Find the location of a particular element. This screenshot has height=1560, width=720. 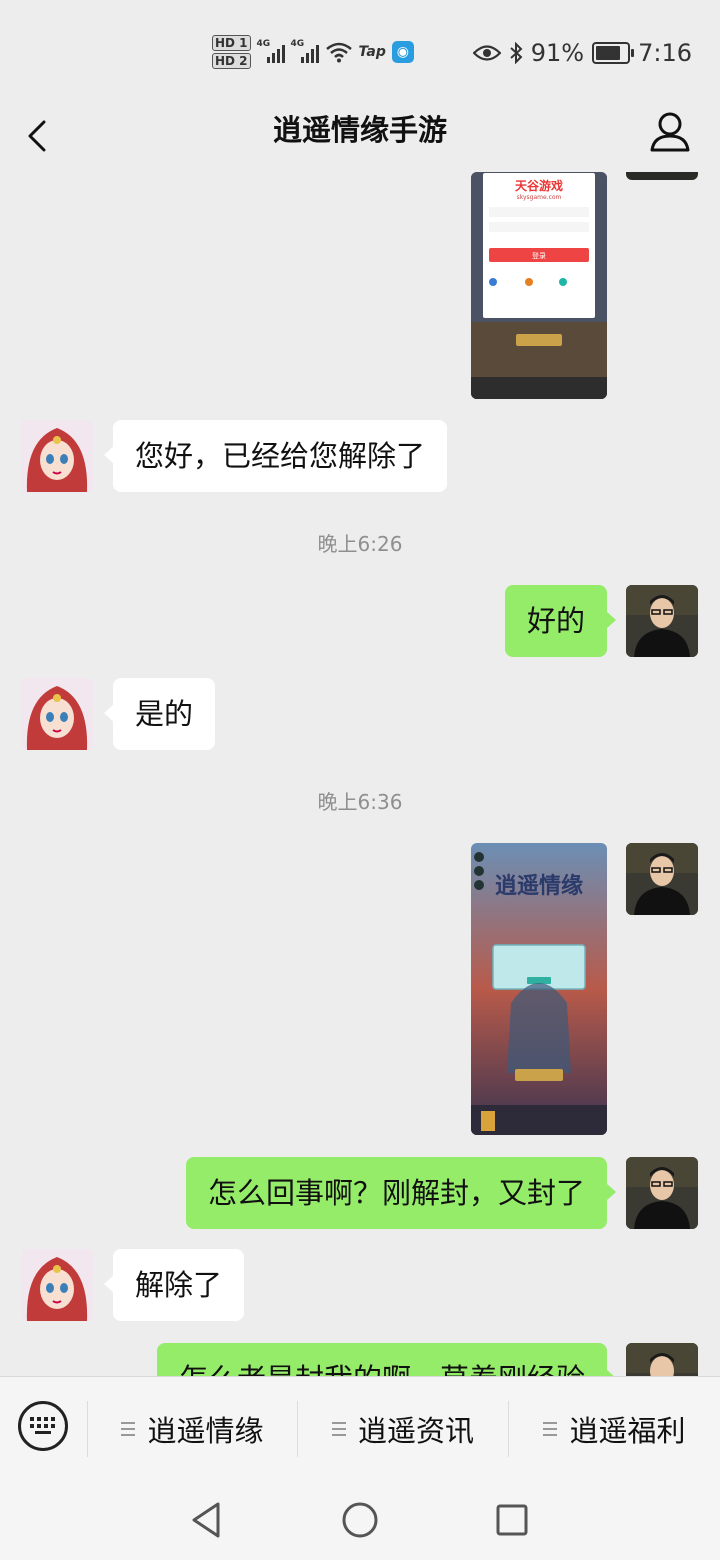

game-logo-text: 逍遥情缘 is located at coordinates (539, 886).